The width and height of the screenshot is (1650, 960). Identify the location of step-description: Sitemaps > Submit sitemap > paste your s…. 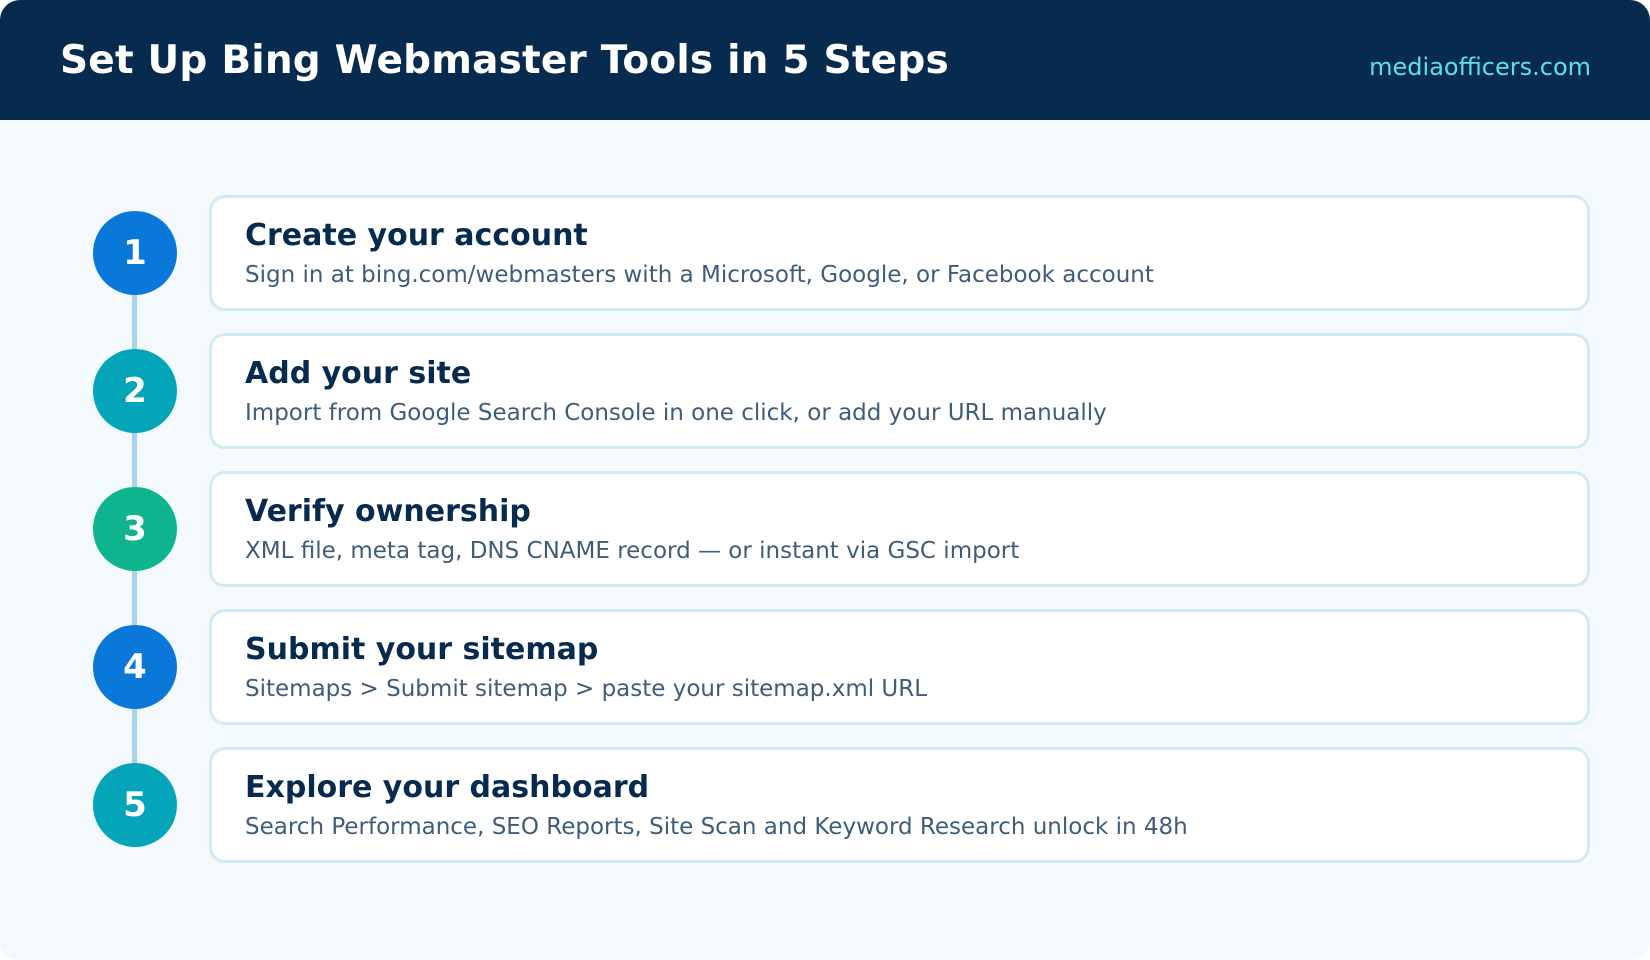
(586, 689).